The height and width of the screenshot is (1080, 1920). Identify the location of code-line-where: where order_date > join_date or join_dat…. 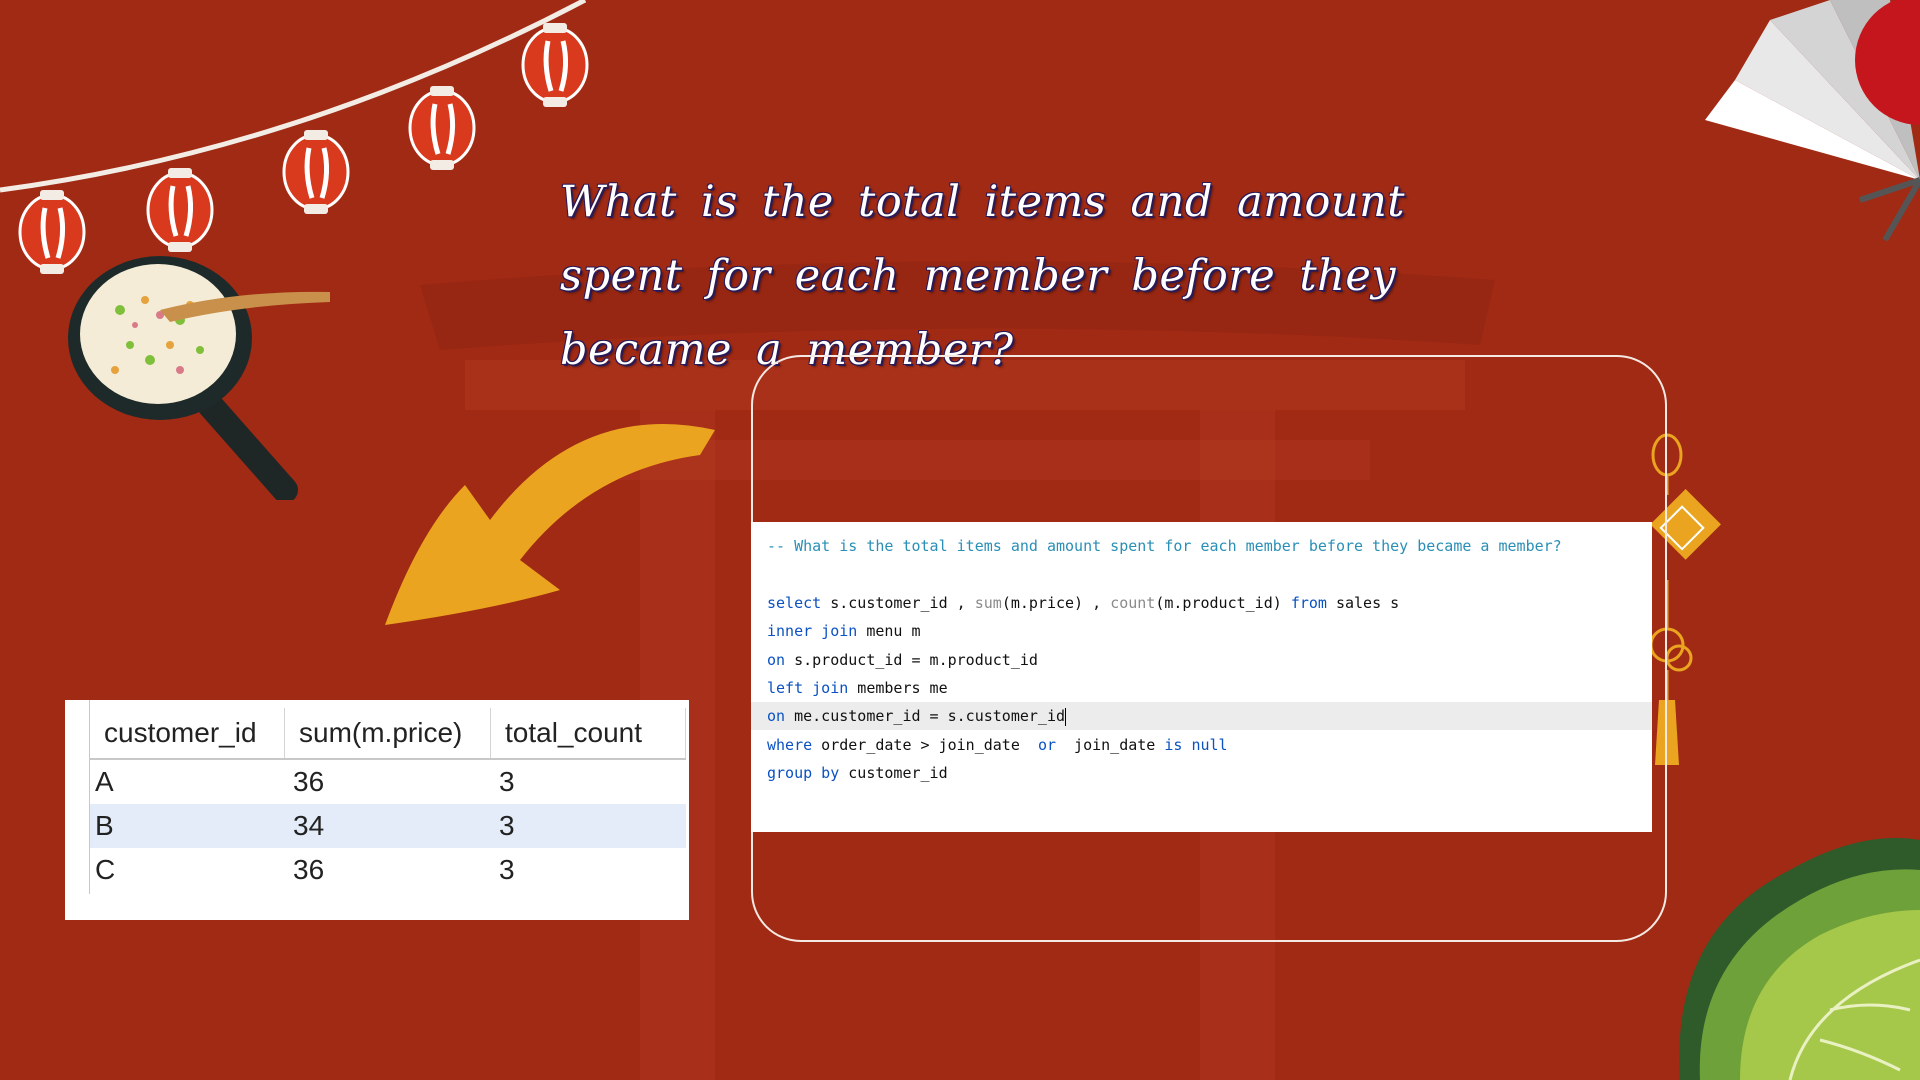
(997, 745).